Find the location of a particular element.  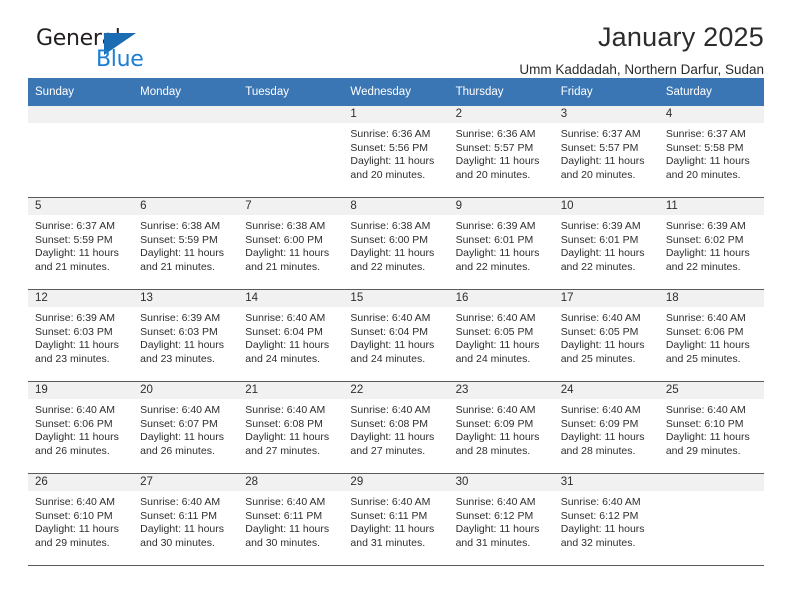

sunset-text: Sunset: 6:06 PM is located at coordinates (74, 423).